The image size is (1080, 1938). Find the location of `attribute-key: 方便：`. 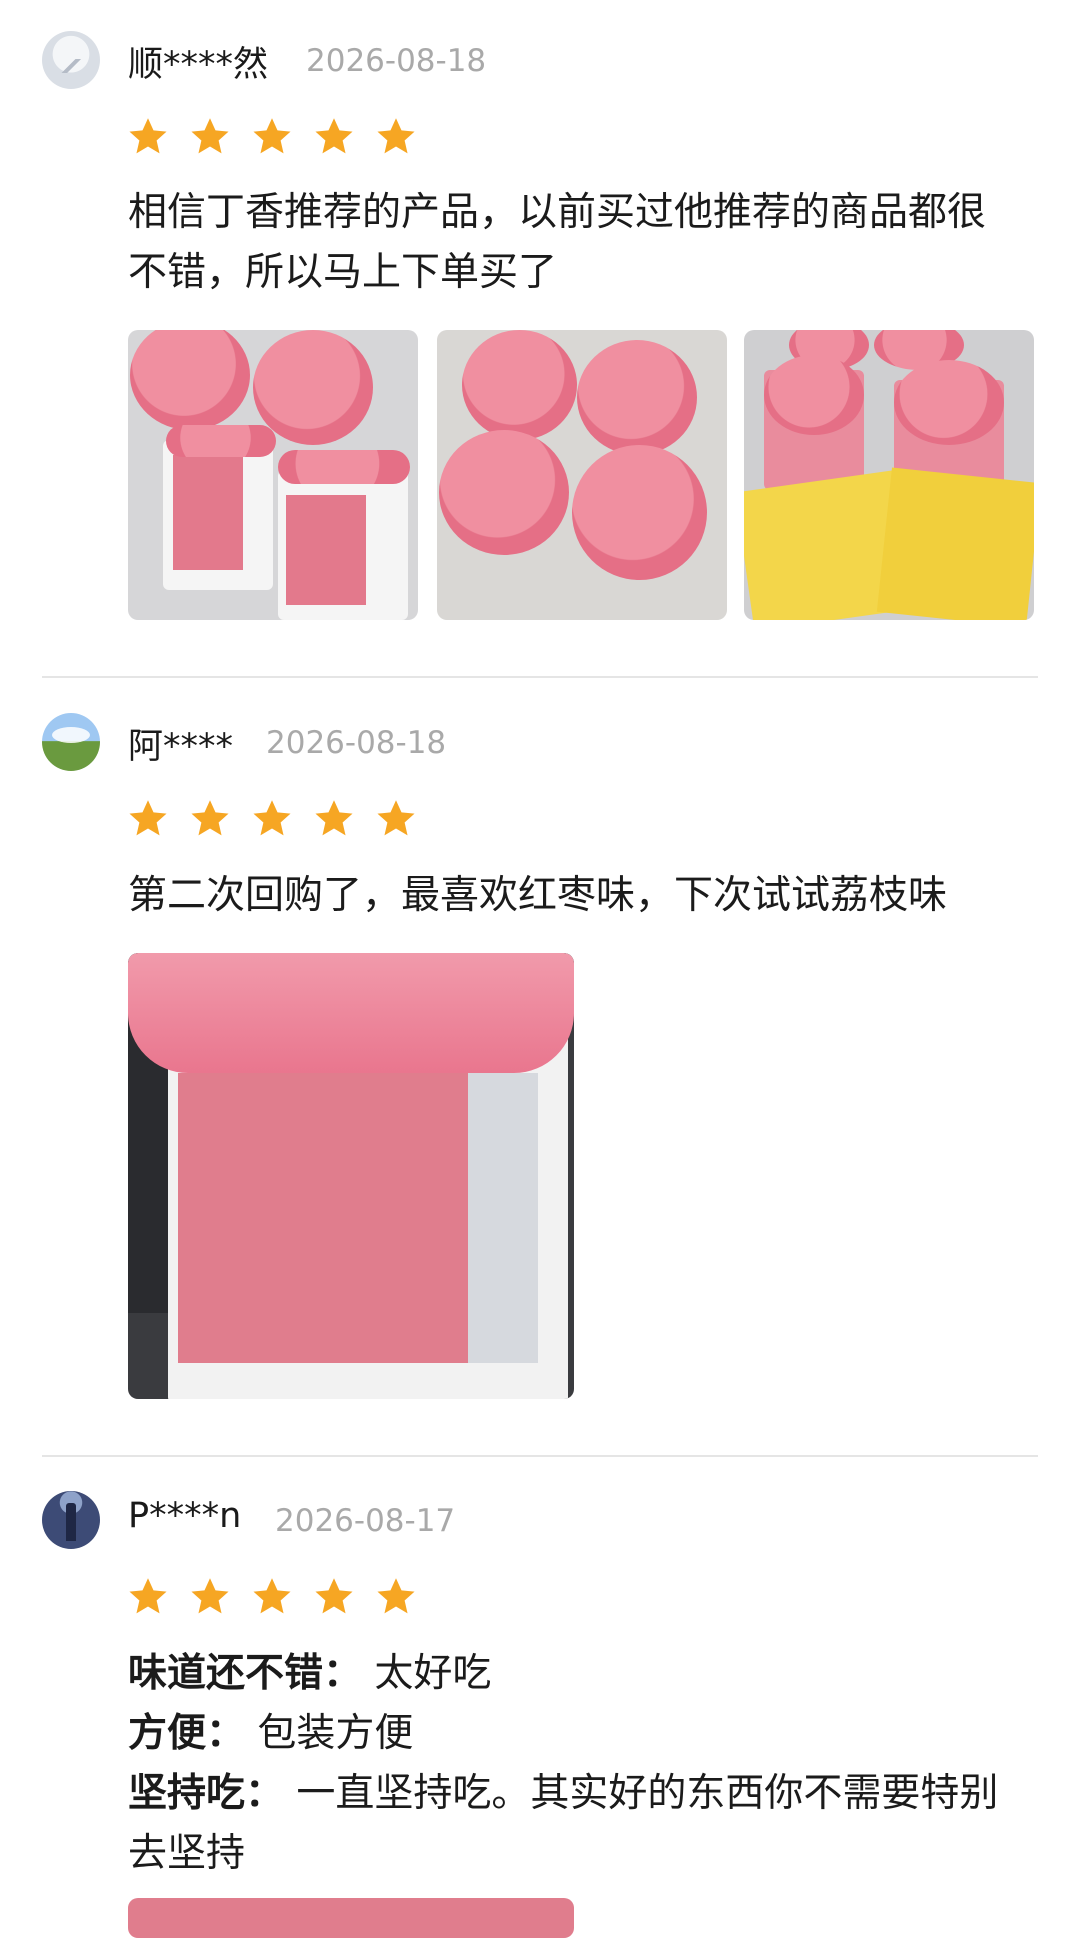

attribute-key: 方便： is located at coordinates (187, 1733).